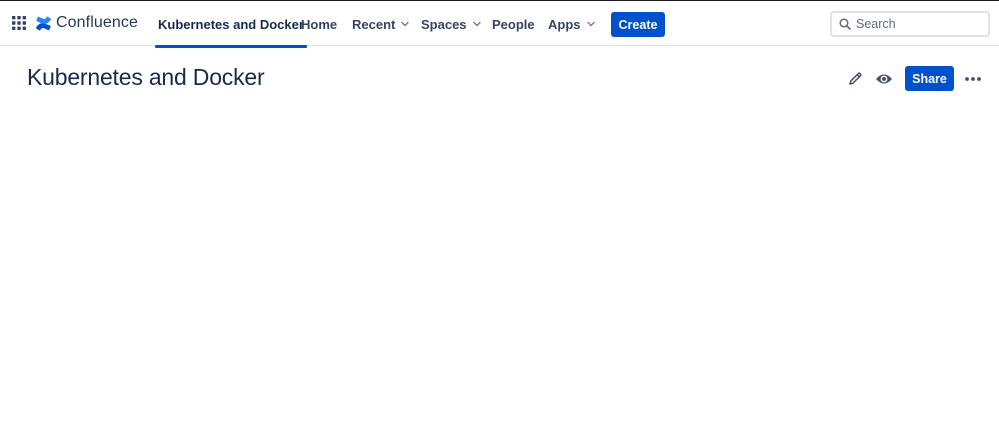 The width and height of the screenshot is (999, 423). I want to click on nav-item-apps: Apps, so click(571, 24).